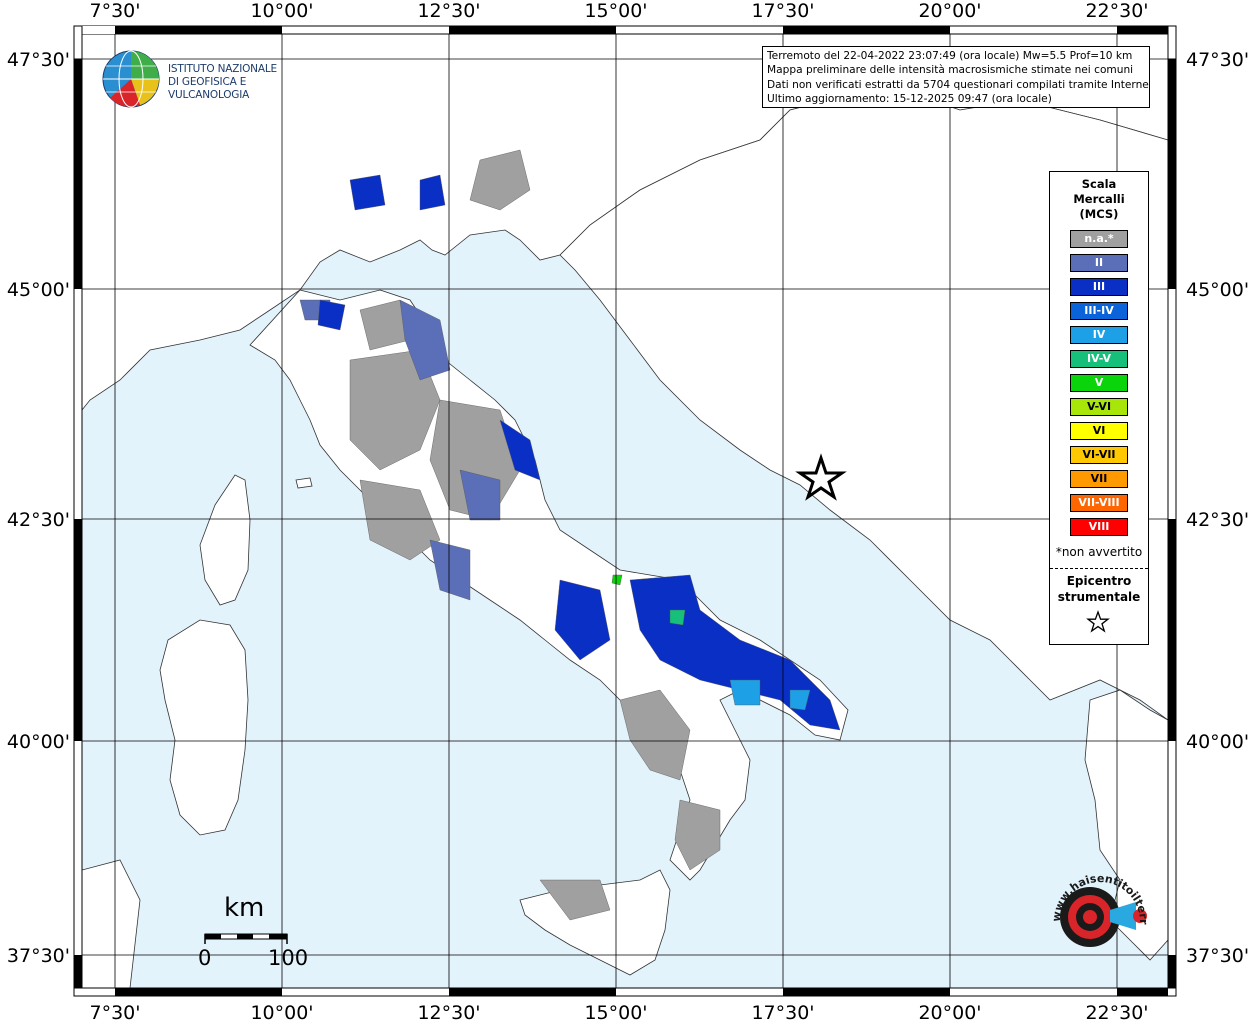 The image size is (1251, 1024). I want to click on legend-item: IV-V, so click(1099, 359).